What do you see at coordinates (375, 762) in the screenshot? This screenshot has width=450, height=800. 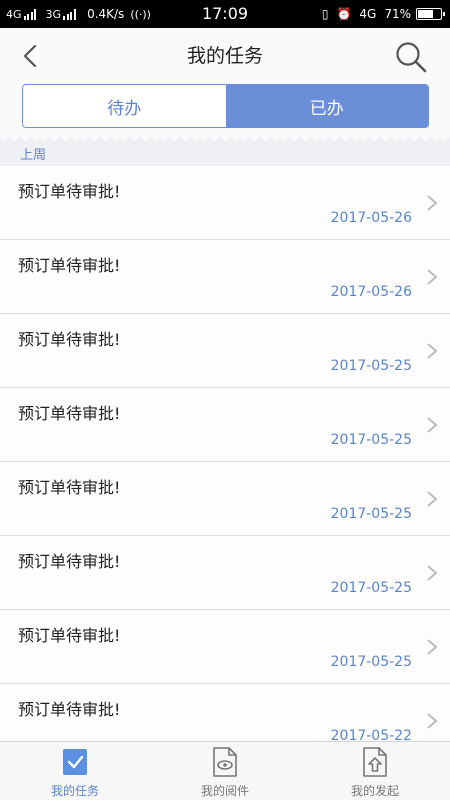 I see `document-send-icon` at bounding box center [375, 762].